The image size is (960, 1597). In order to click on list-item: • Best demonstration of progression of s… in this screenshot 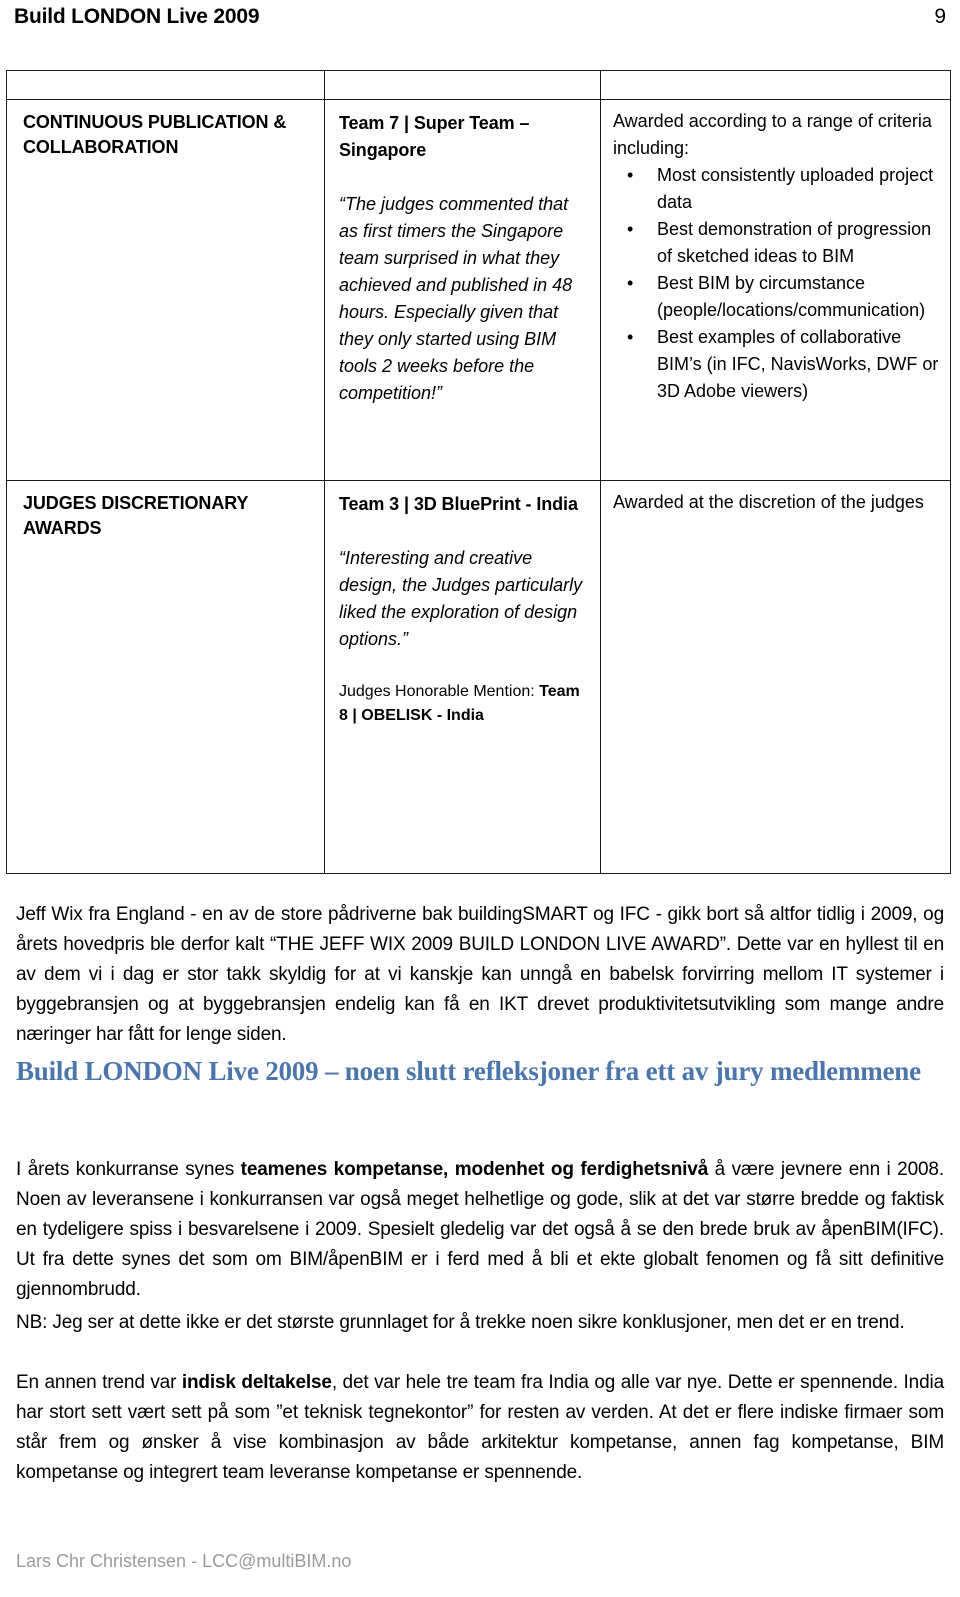, I will do `click(776, 243)`.